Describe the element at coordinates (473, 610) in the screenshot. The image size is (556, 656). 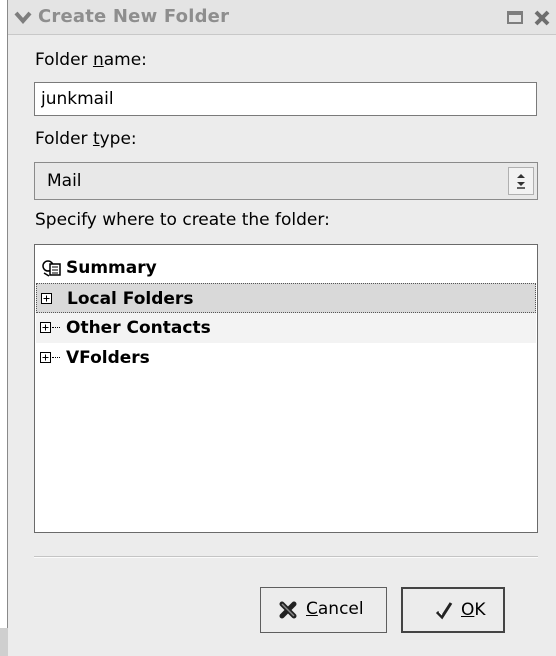
I see `ok-label: OK` at that location.